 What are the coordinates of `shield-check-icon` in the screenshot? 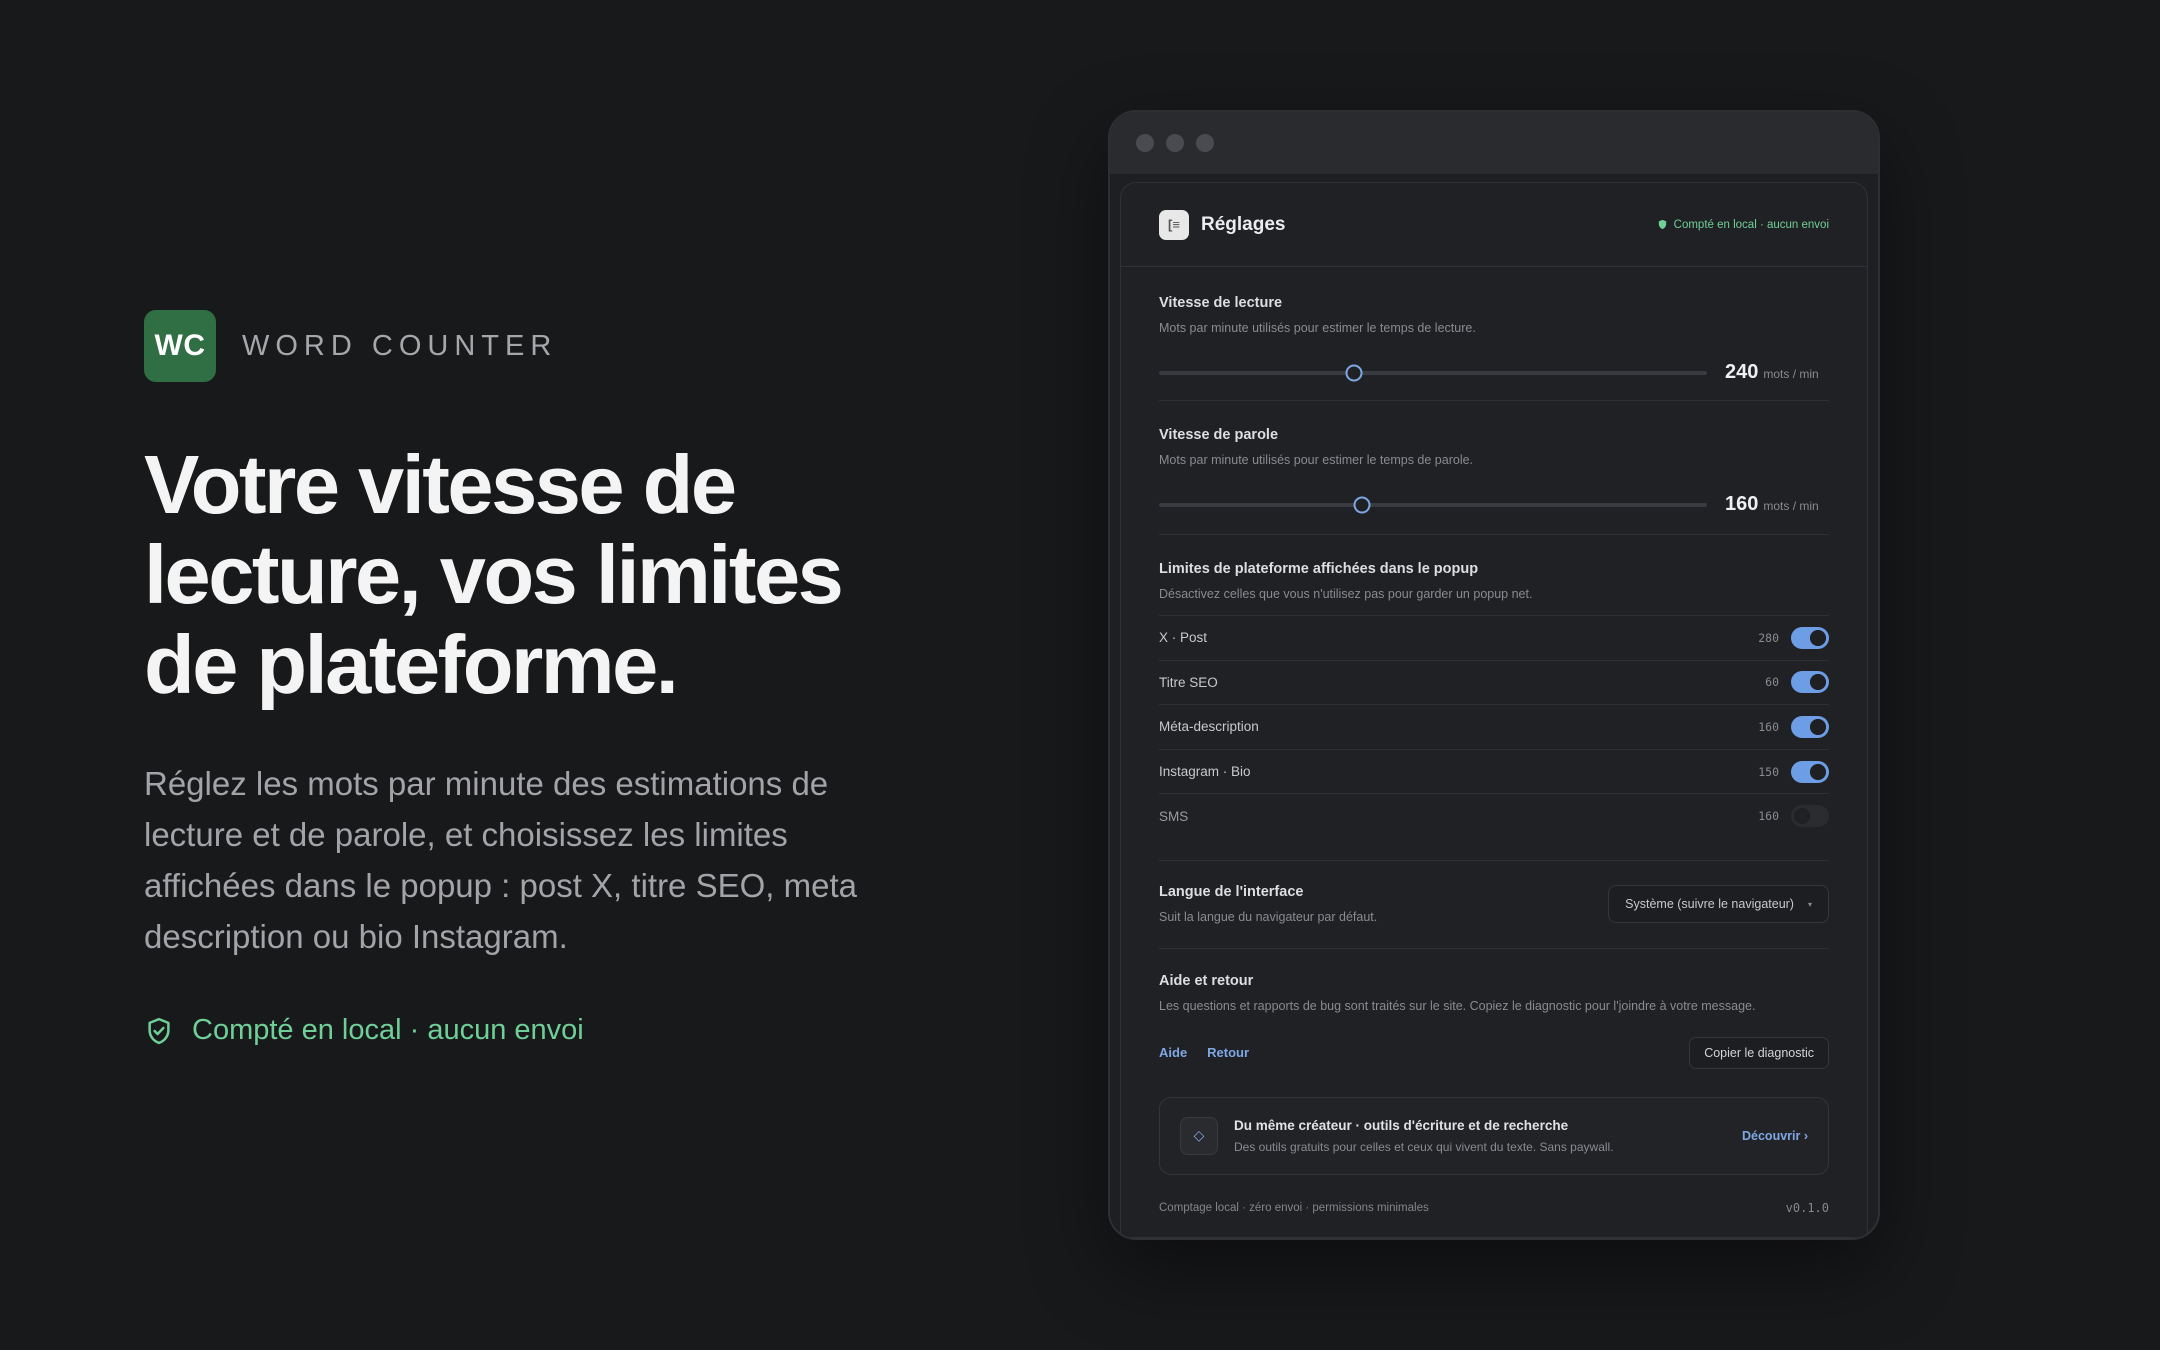 It's located at (159, 1030).